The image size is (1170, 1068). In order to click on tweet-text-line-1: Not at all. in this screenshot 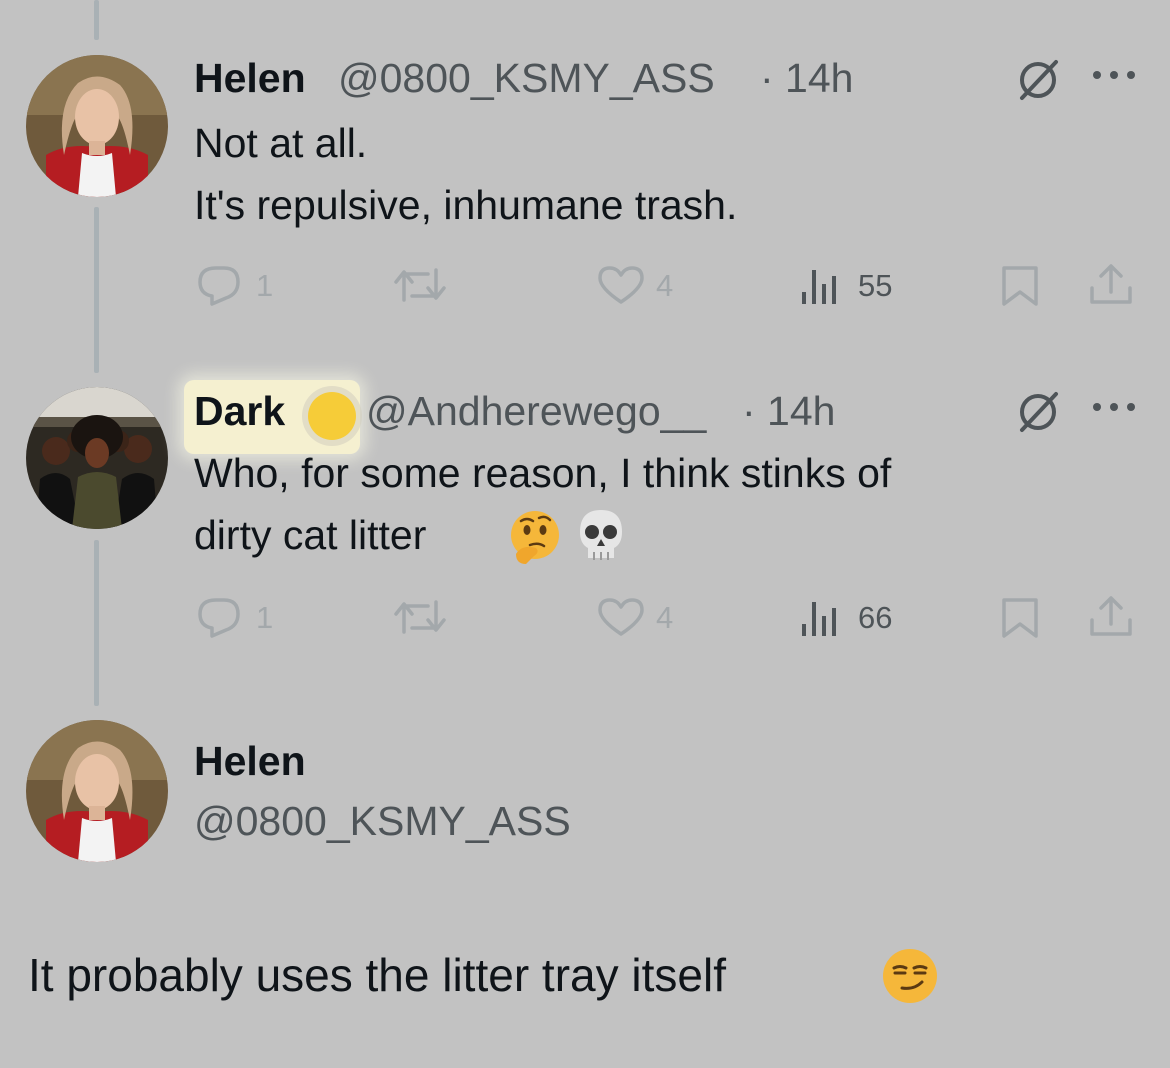, I will do `click(281, 143)`.